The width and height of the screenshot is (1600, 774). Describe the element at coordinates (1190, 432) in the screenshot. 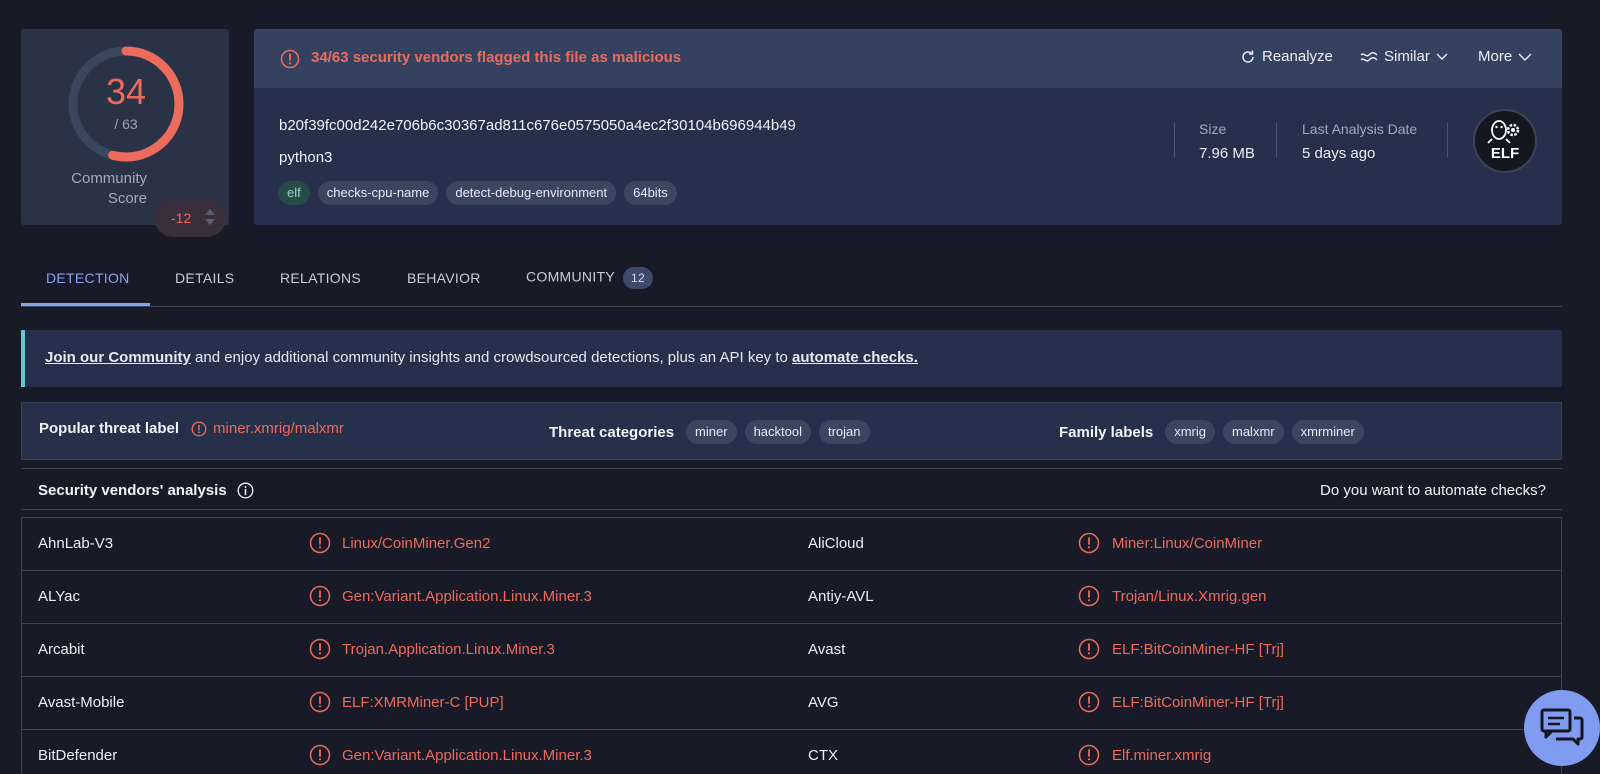

I see `family-chip: xmrig` at that location.